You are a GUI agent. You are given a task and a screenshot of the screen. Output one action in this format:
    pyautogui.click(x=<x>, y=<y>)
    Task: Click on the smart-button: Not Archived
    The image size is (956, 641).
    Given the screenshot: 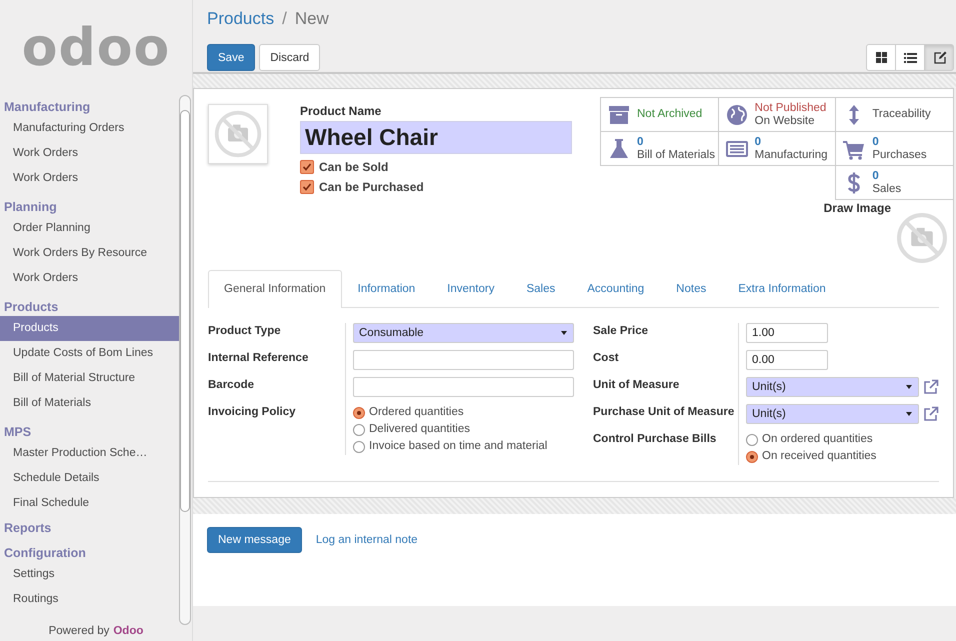 What is the action you would take?
    pyautogui.click(x=659, y=114)
    